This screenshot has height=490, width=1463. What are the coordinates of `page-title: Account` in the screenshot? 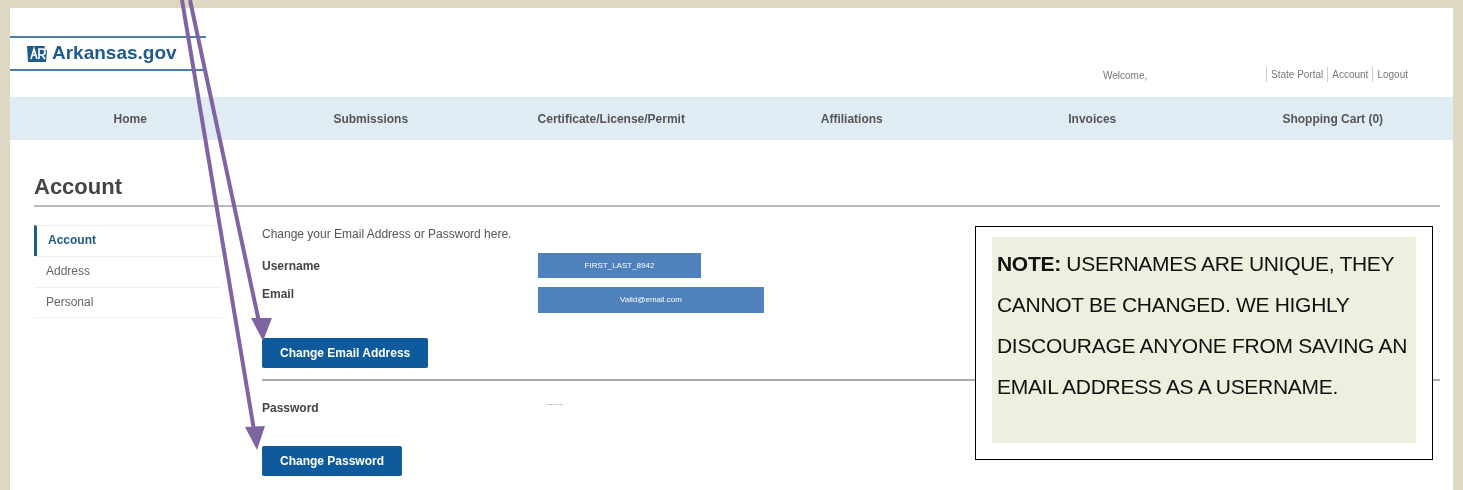 It's located at (78, 187).